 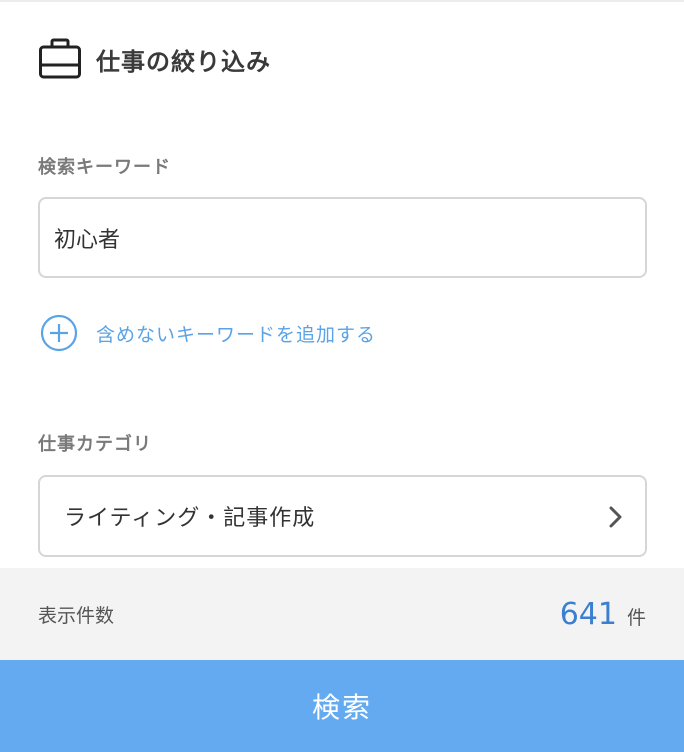 What do you see at coordinates (342, 706) in the screenshot?
I see `search-button: 検索` at bounding box center [342, 706].